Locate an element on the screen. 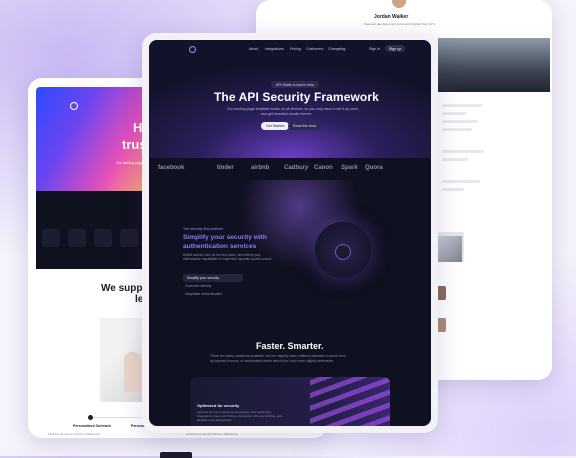 The image size is (576, 458). faster-title: Faster. Smarter. is located at coordinates (290, 346).